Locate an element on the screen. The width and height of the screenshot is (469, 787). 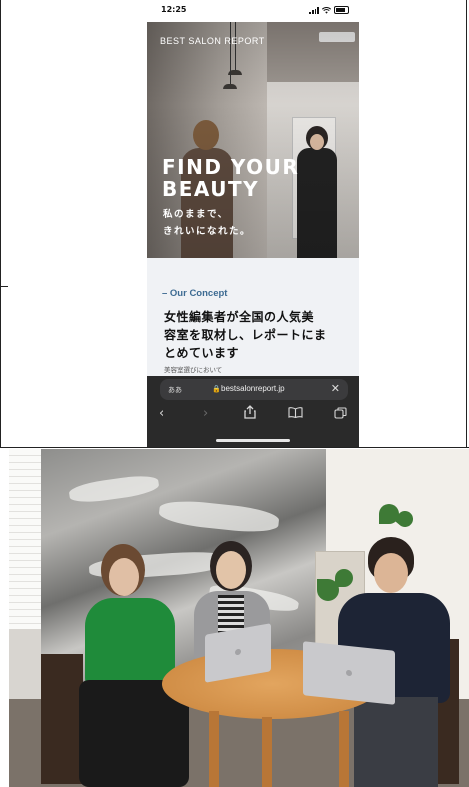
signal-icon is located at coordinates (314, 10).